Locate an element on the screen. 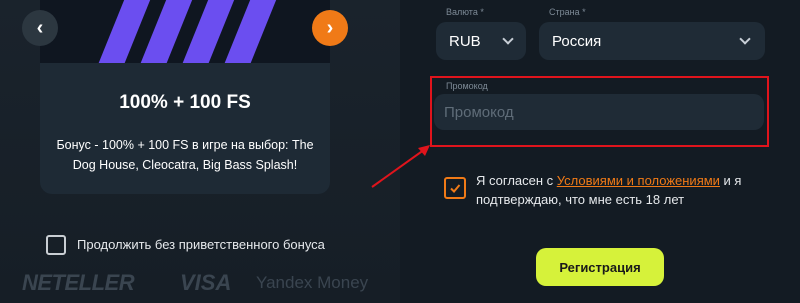  visa-logo: VISA is located at coordinates (206, 282).